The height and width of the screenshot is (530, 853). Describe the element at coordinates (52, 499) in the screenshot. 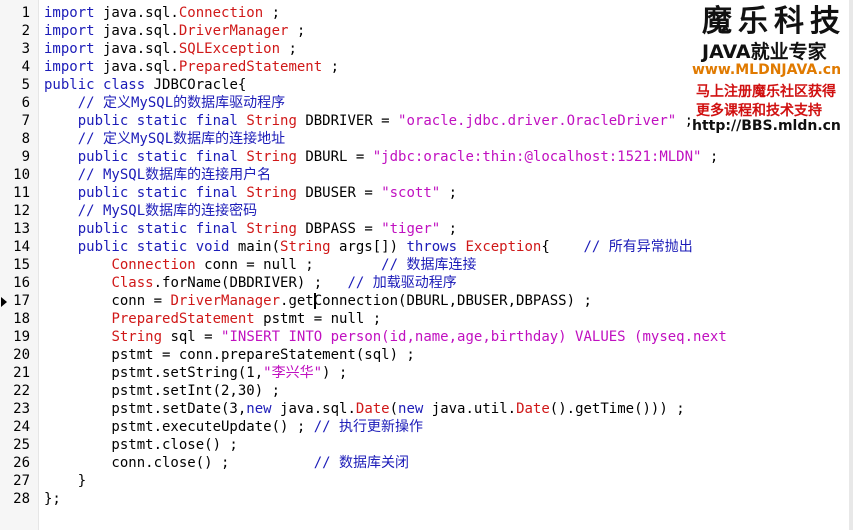

I see `code-text: };` at that location.